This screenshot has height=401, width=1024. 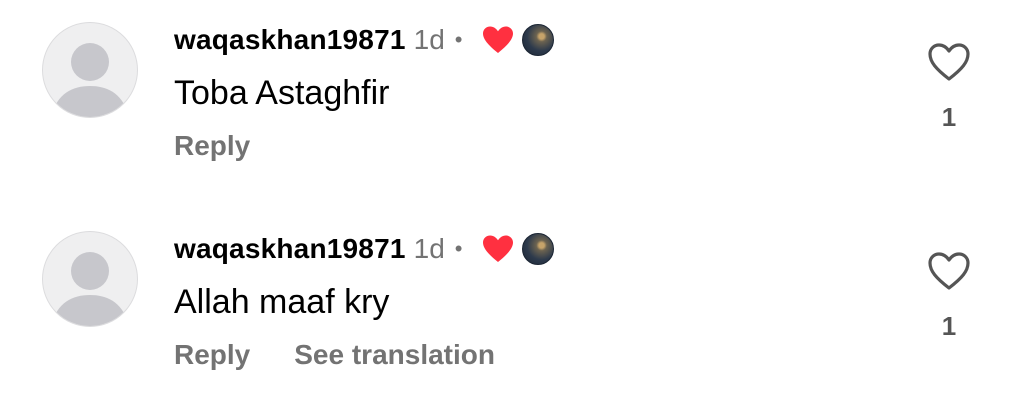 I want to click on comment-actions: Reply, so click(x=212, y=146).